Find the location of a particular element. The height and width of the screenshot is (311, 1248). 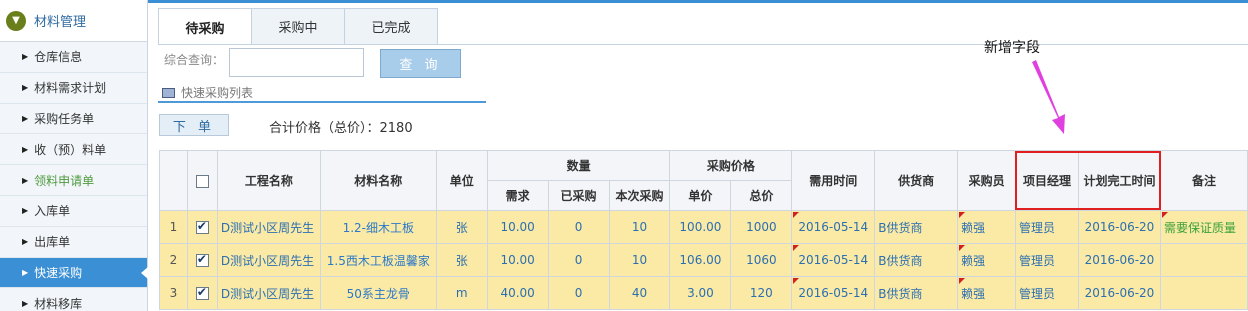

sidebar-item: ▶ 出库单 is located at coordinates (73, 242).